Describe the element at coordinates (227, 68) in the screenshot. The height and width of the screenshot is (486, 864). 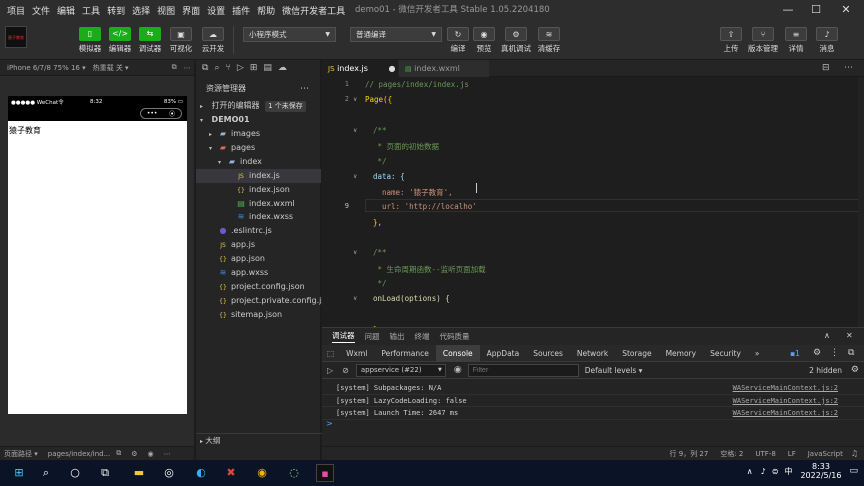
I see `source-control-icon: ⑂` at that location.